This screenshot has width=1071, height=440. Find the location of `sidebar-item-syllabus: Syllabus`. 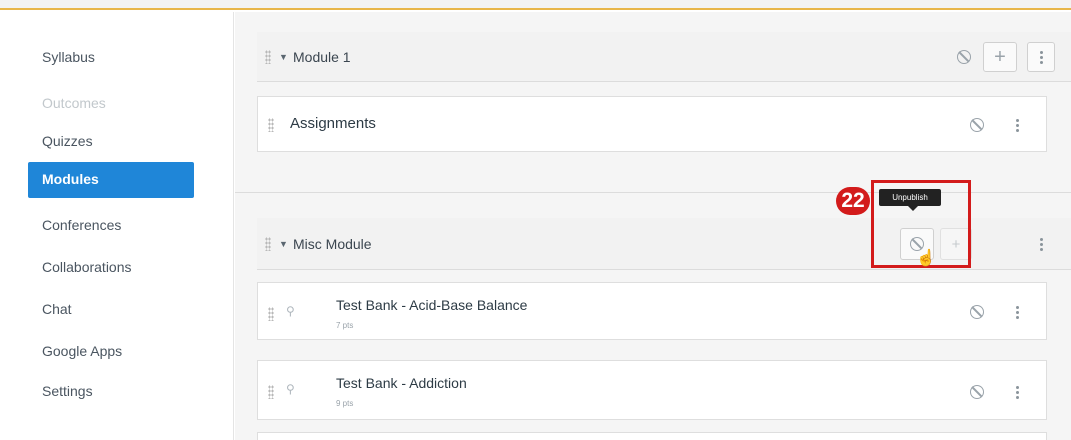

sidebar-item-syllabus: Syllabus is located at coordinates (111, 58).